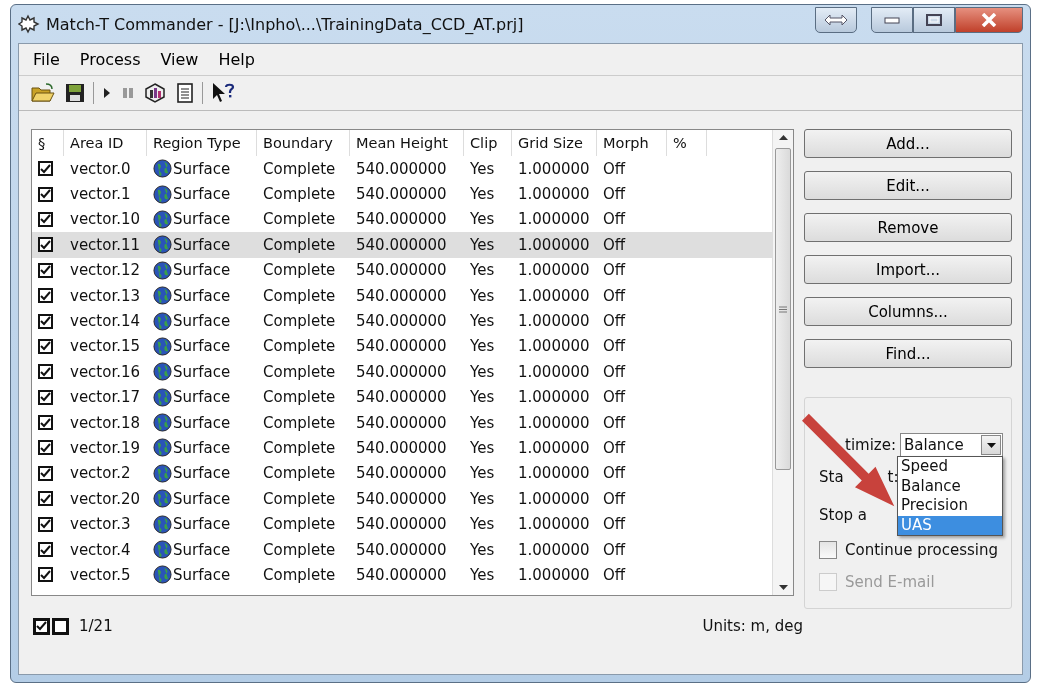 This screenshot has height=687, width=1049. Describe the element at coordinates (224, 93) in the screenshot. I see `help-pointer-icon` at that location.